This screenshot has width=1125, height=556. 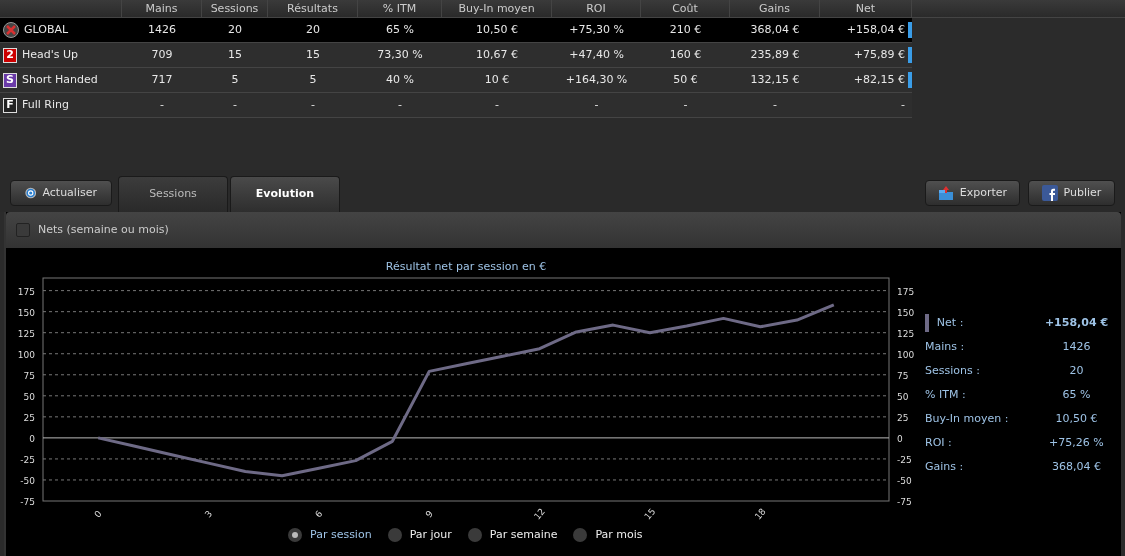 What do you see at coordinates (650, 514) in the screenshot?
I see `x-tick-label: 15` at bounding box center [650, 514].